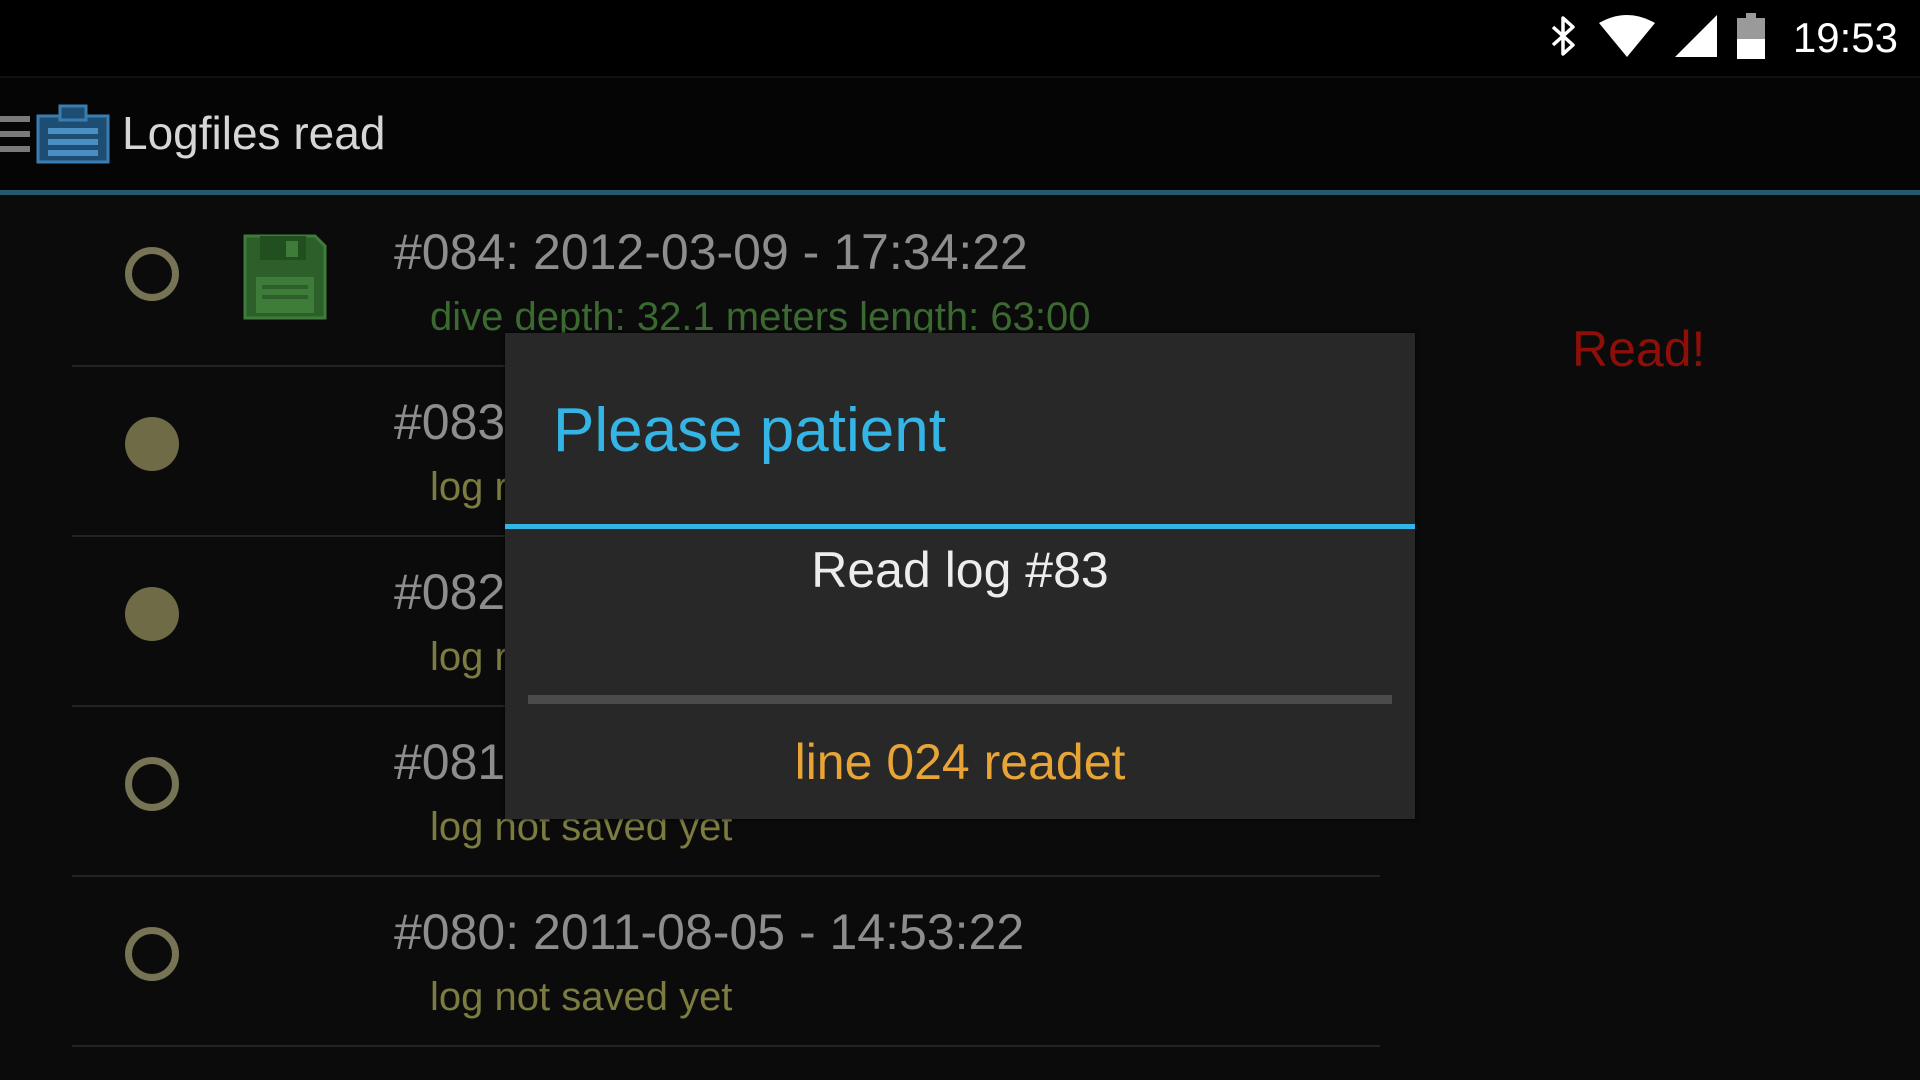  I want to click on status-icons: 19:53, so click(1723, 38).